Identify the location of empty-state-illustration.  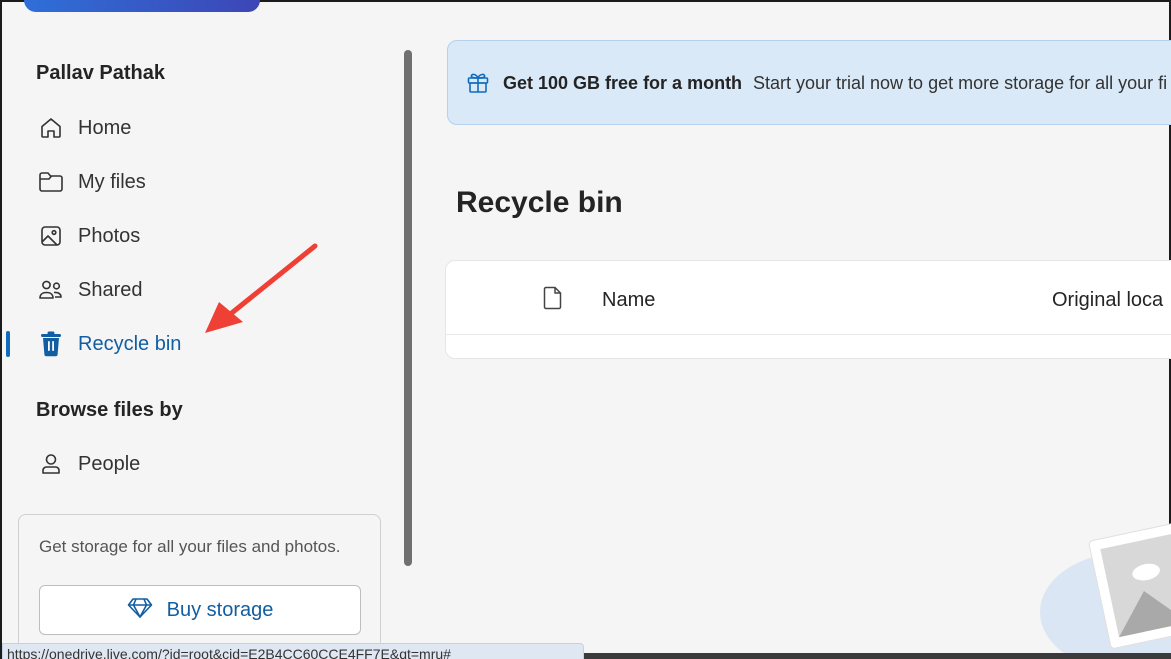
(1104, 585).